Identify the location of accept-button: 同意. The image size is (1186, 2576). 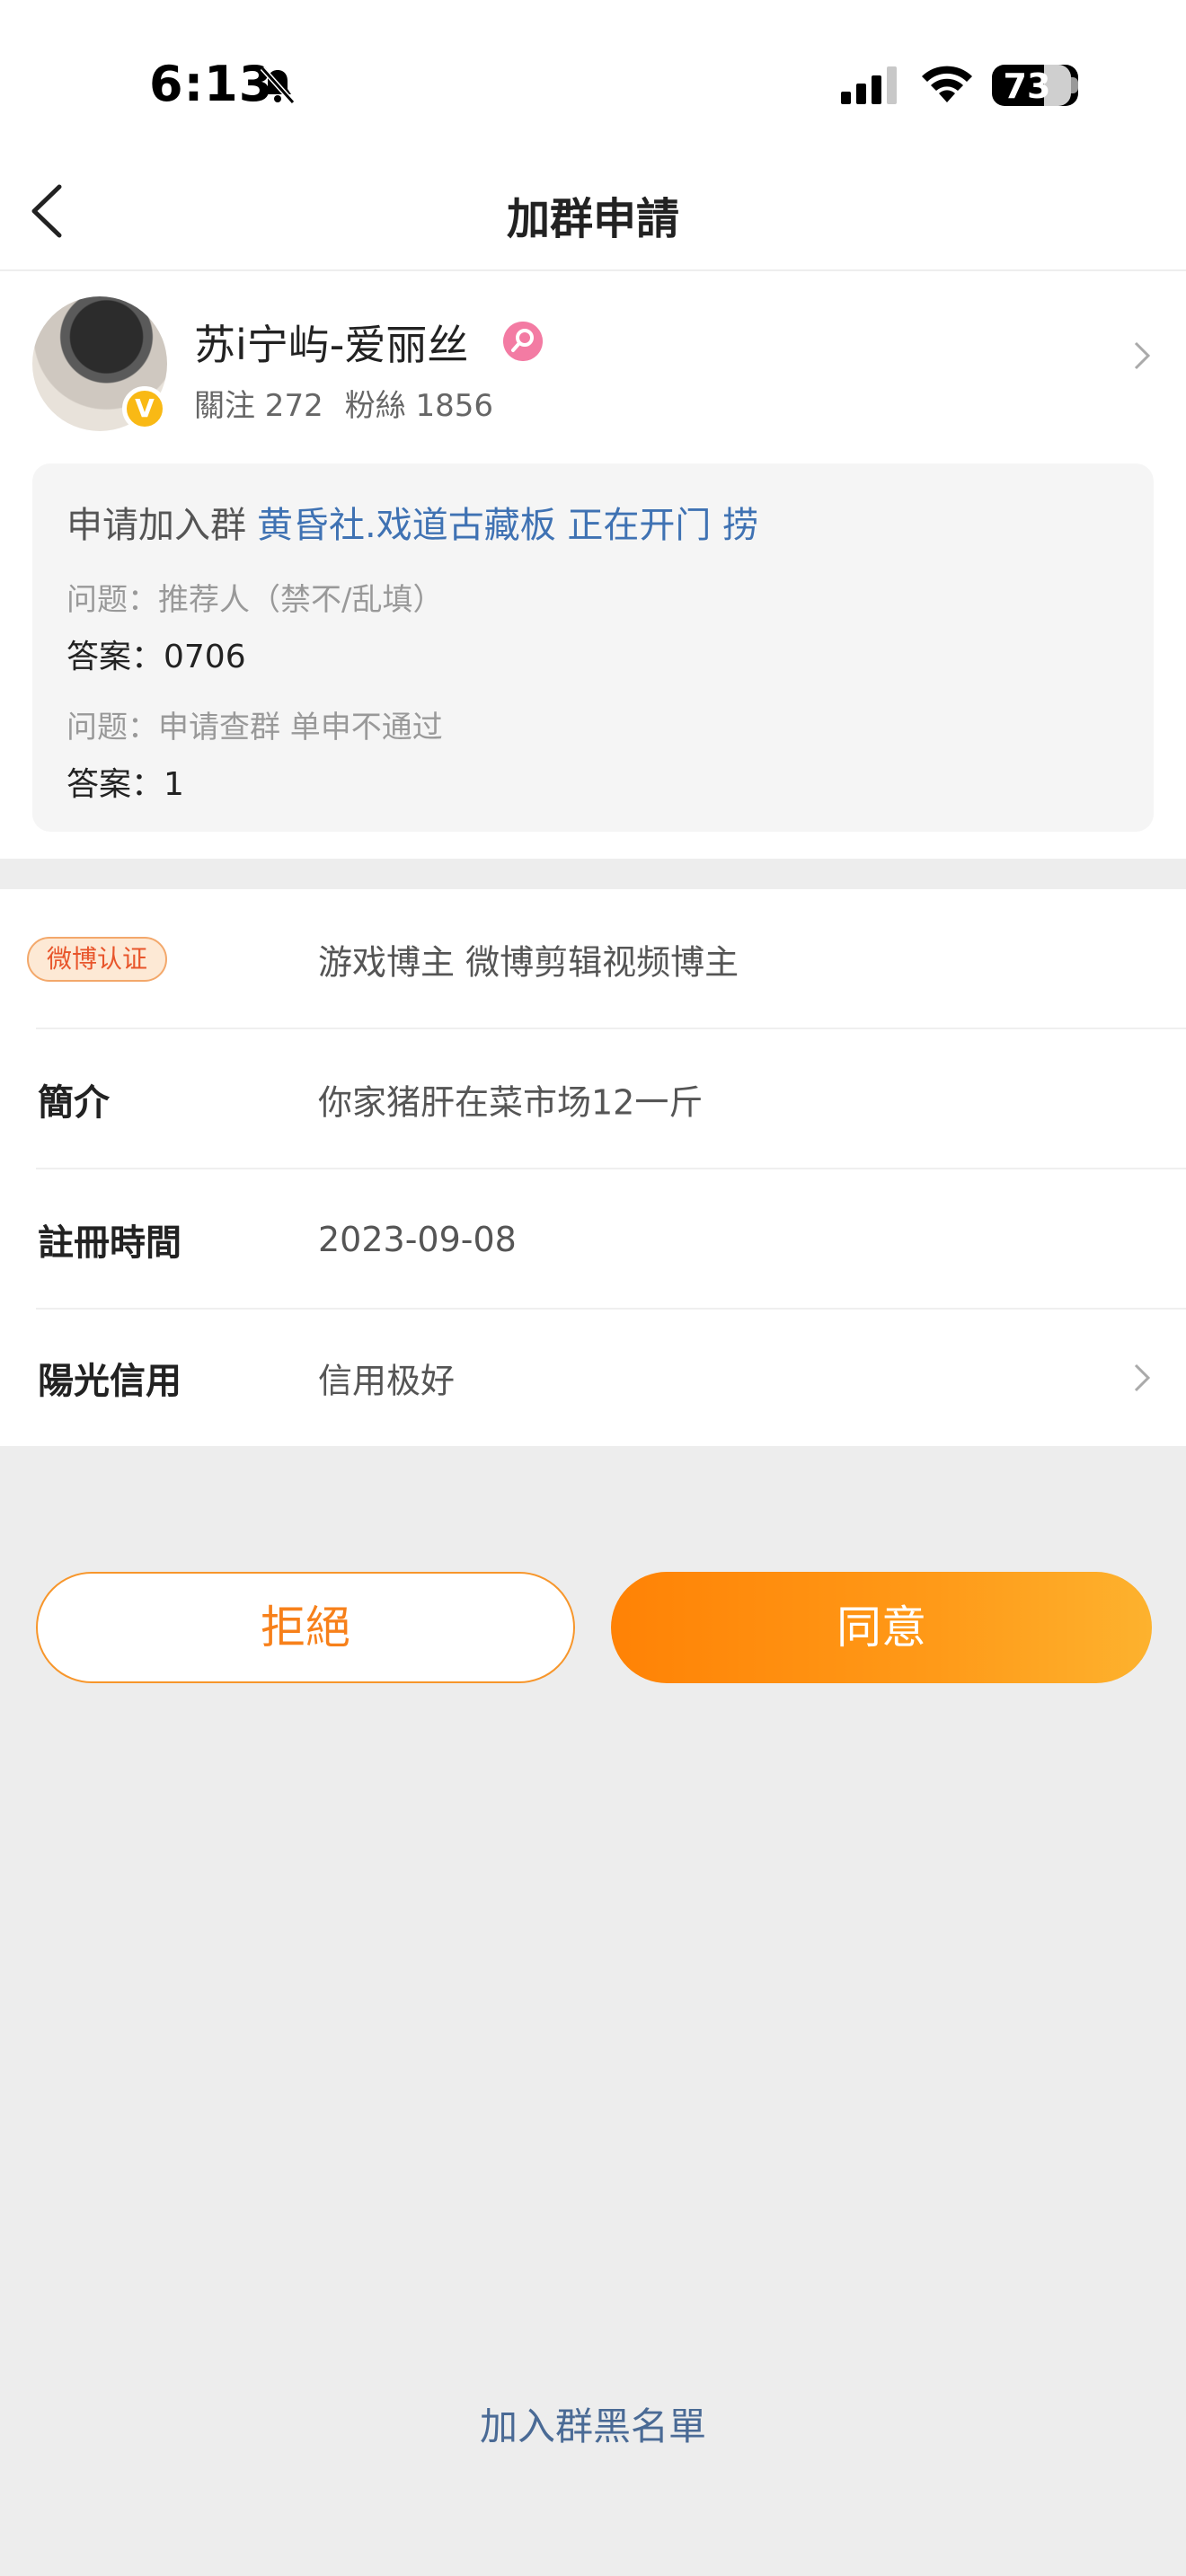
(881, 1627).